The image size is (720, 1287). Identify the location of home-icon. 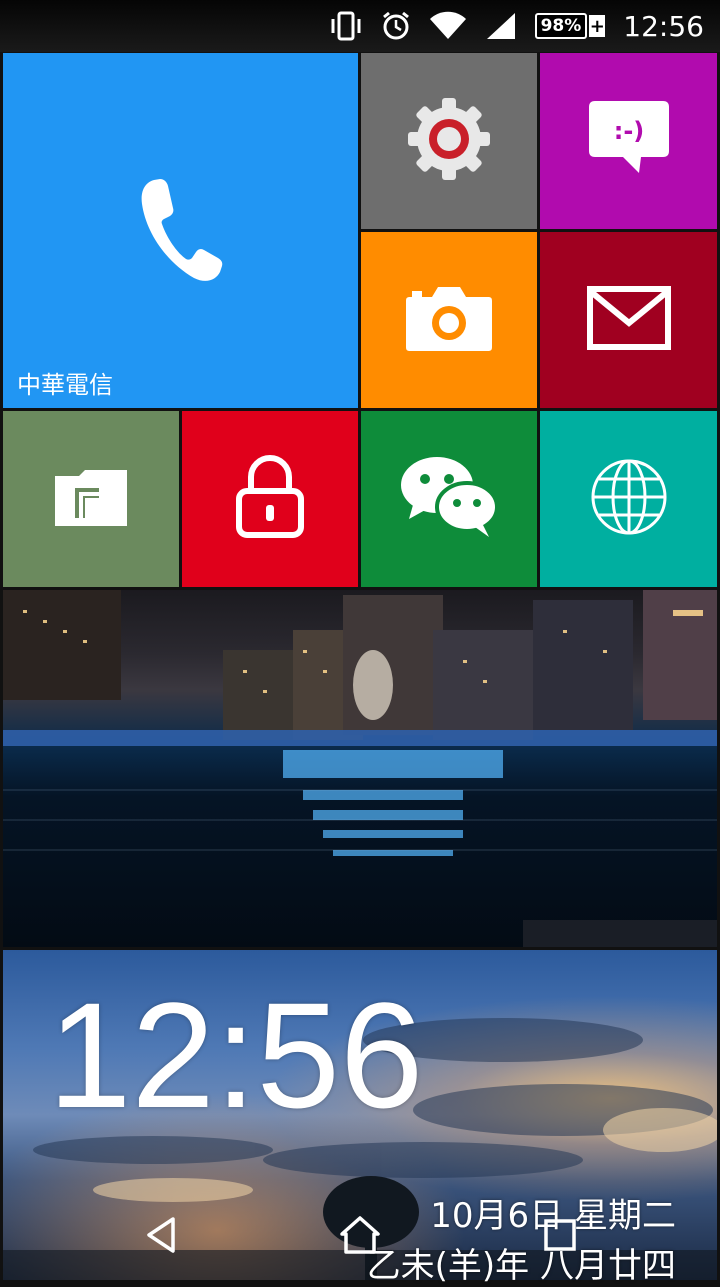
(360, 1235).